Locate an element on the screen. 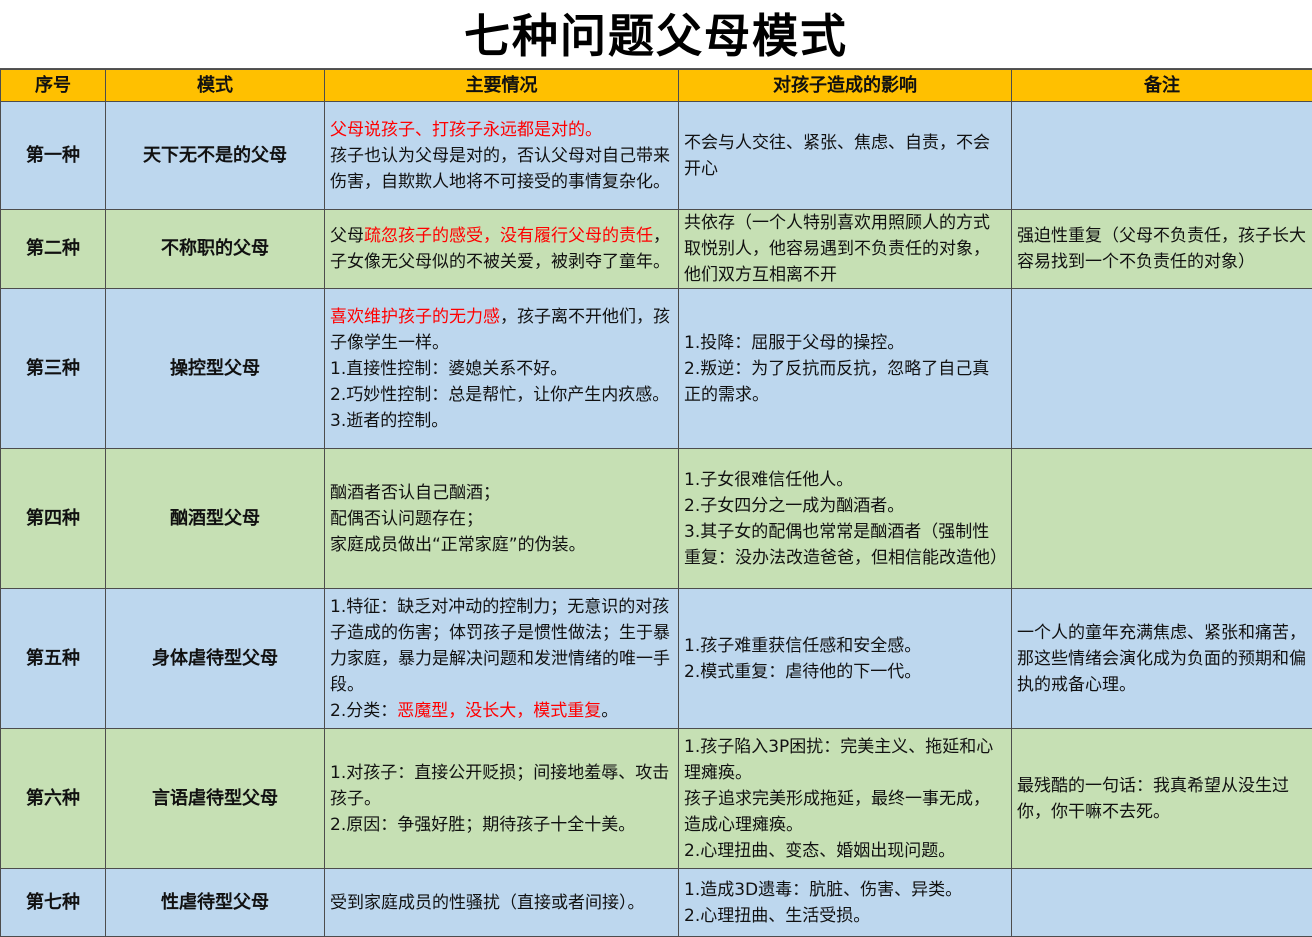  situation-line: 配偶否认问题存在； is located at coordinates (406, 518).